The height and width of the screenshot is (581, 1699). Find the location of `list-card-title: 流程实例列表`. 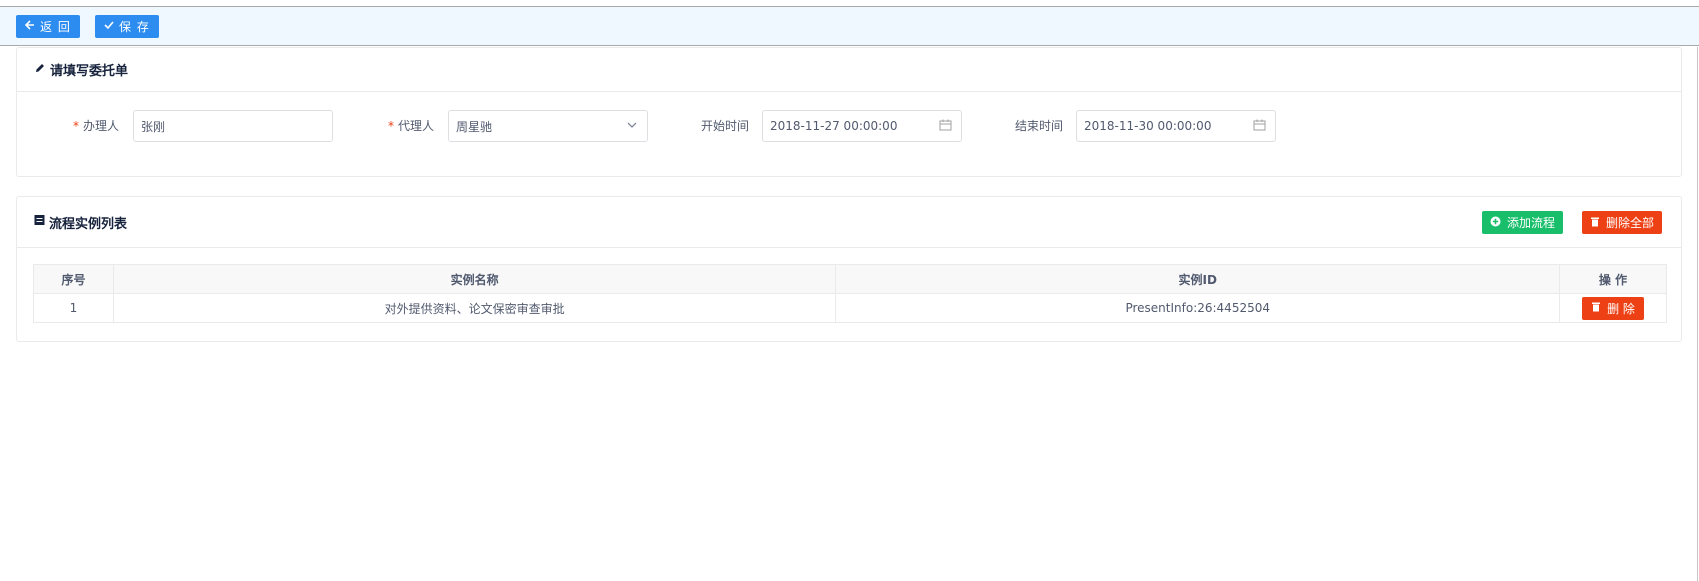

list-card-title: 流程实例列表 is located at coordinates (88, 224).